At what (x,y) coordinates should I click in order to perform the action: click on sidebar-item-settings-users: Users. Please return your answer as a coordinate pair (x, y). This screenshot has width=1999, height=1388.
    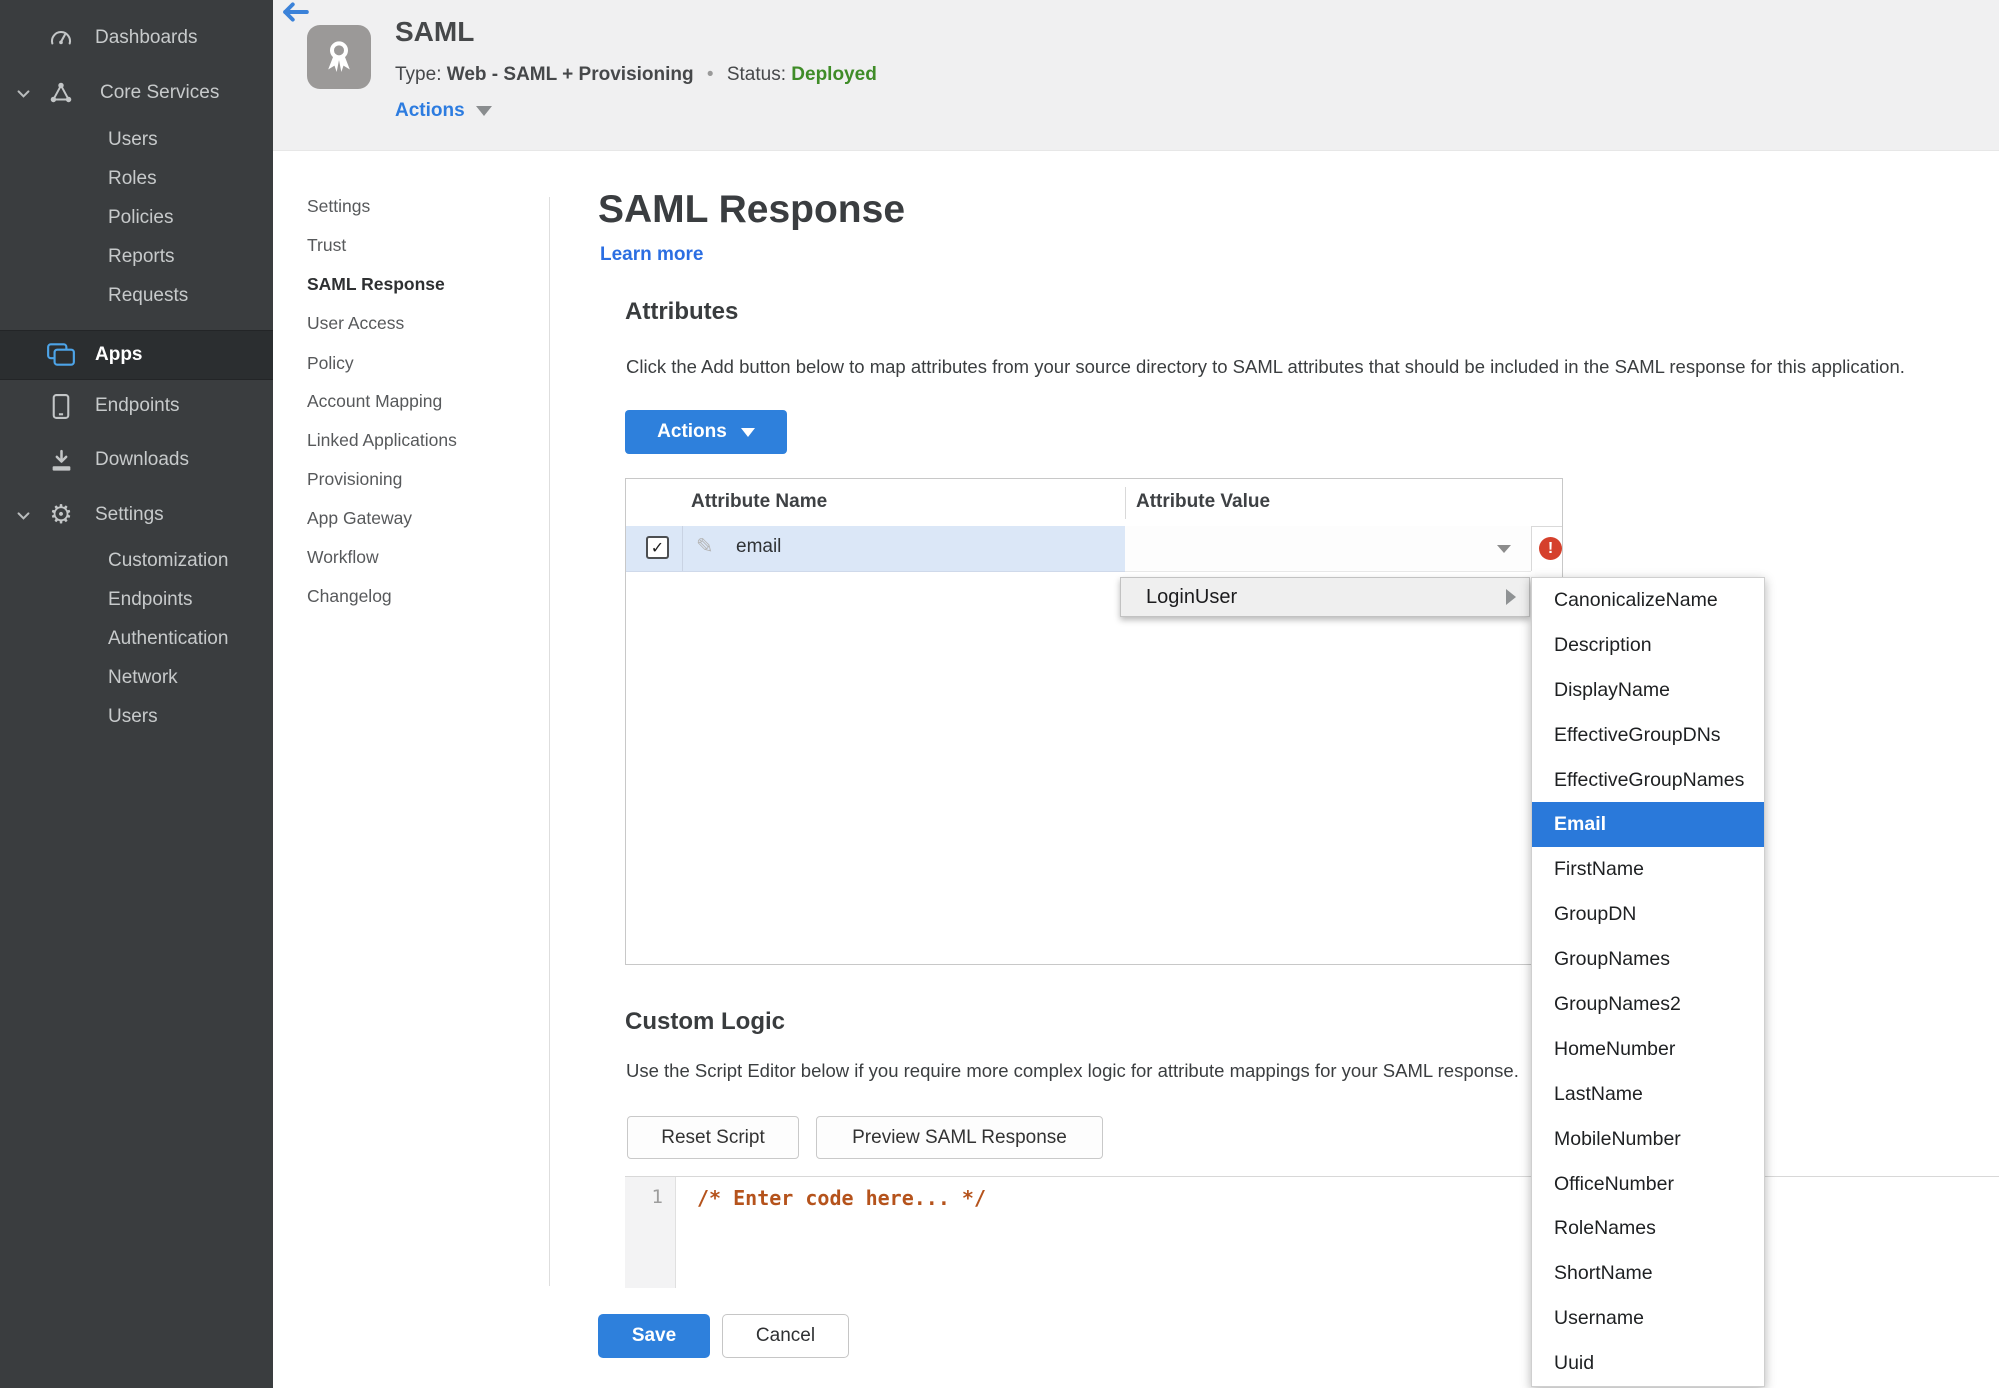
    Looking at the image, I should click on (136, 717).